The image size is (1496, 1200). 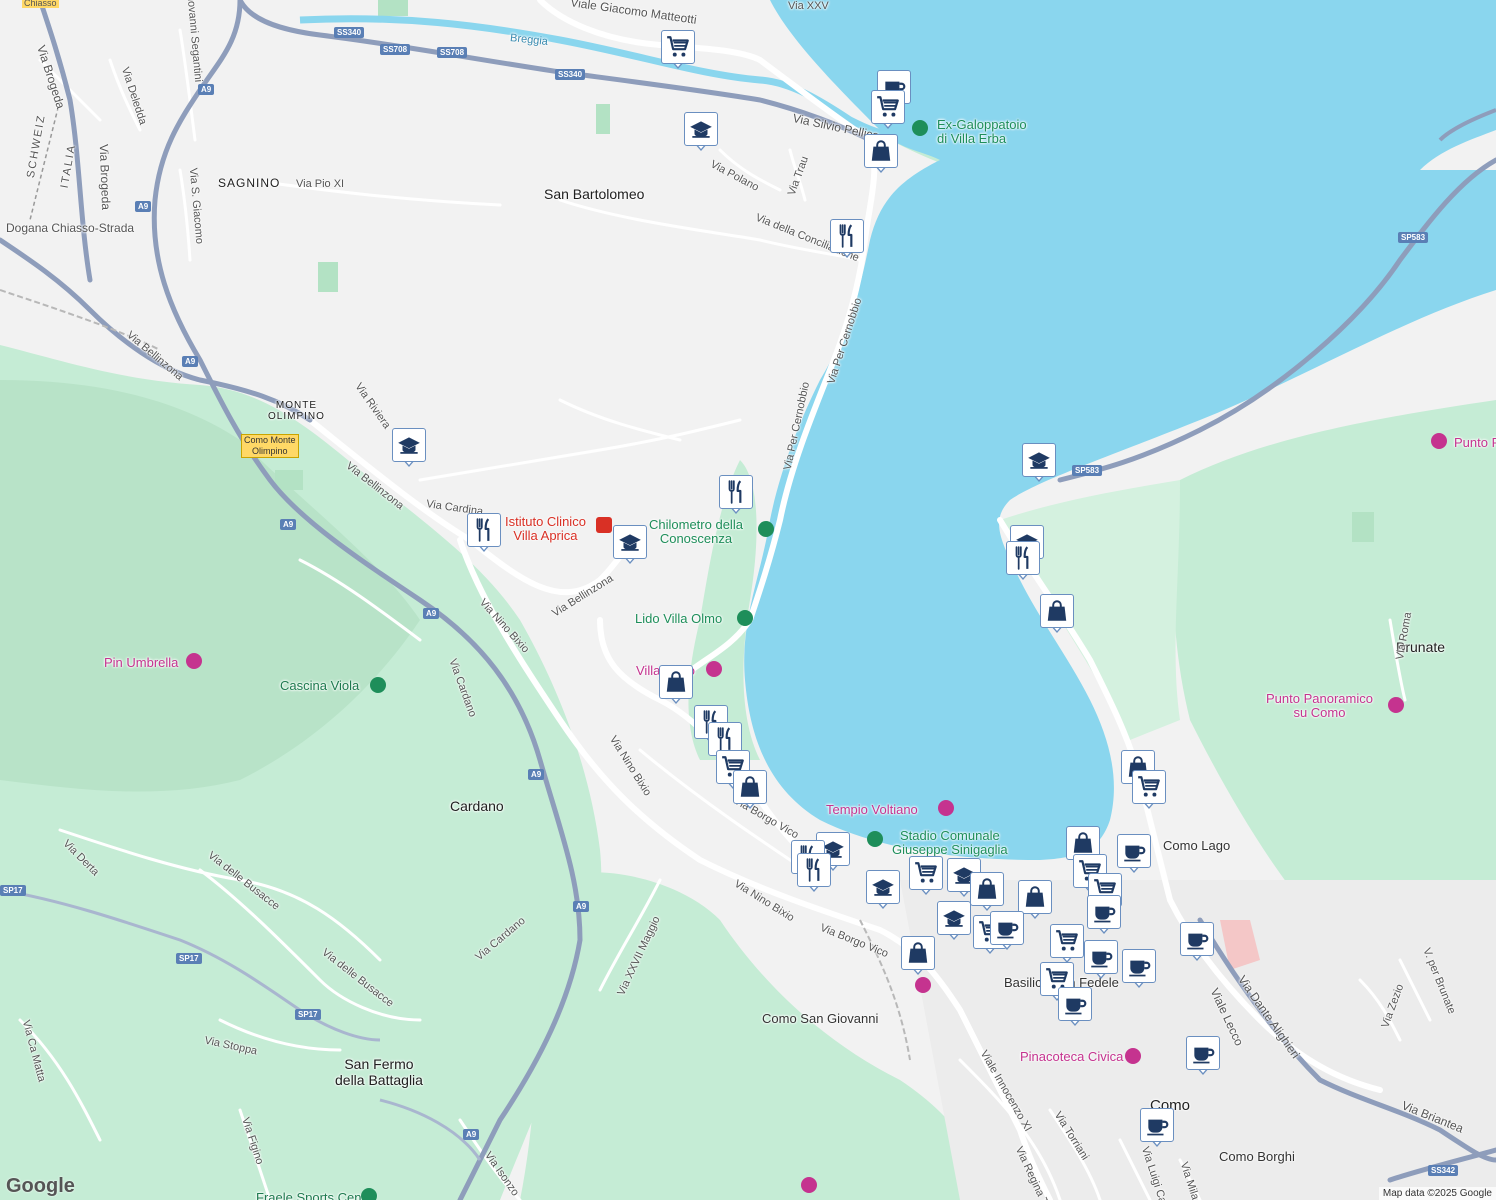 What do you see at coordinates (249, 183) in the screenshot?
I see `place-label: SAGNINO` at bounding box center [249, 183].